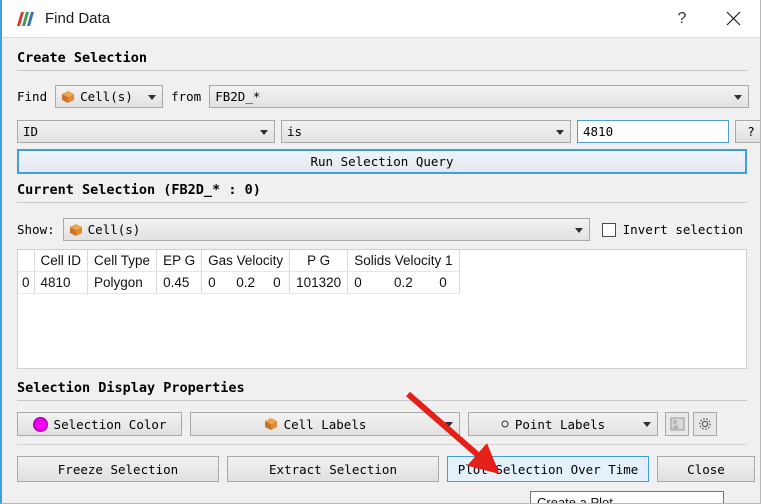 The height and width of the screenshot is (504, 761). What do you see at coordinates (25, 18) in the screenshot?
I see `paraview-logo-icon` at bounding box center [25, 18].